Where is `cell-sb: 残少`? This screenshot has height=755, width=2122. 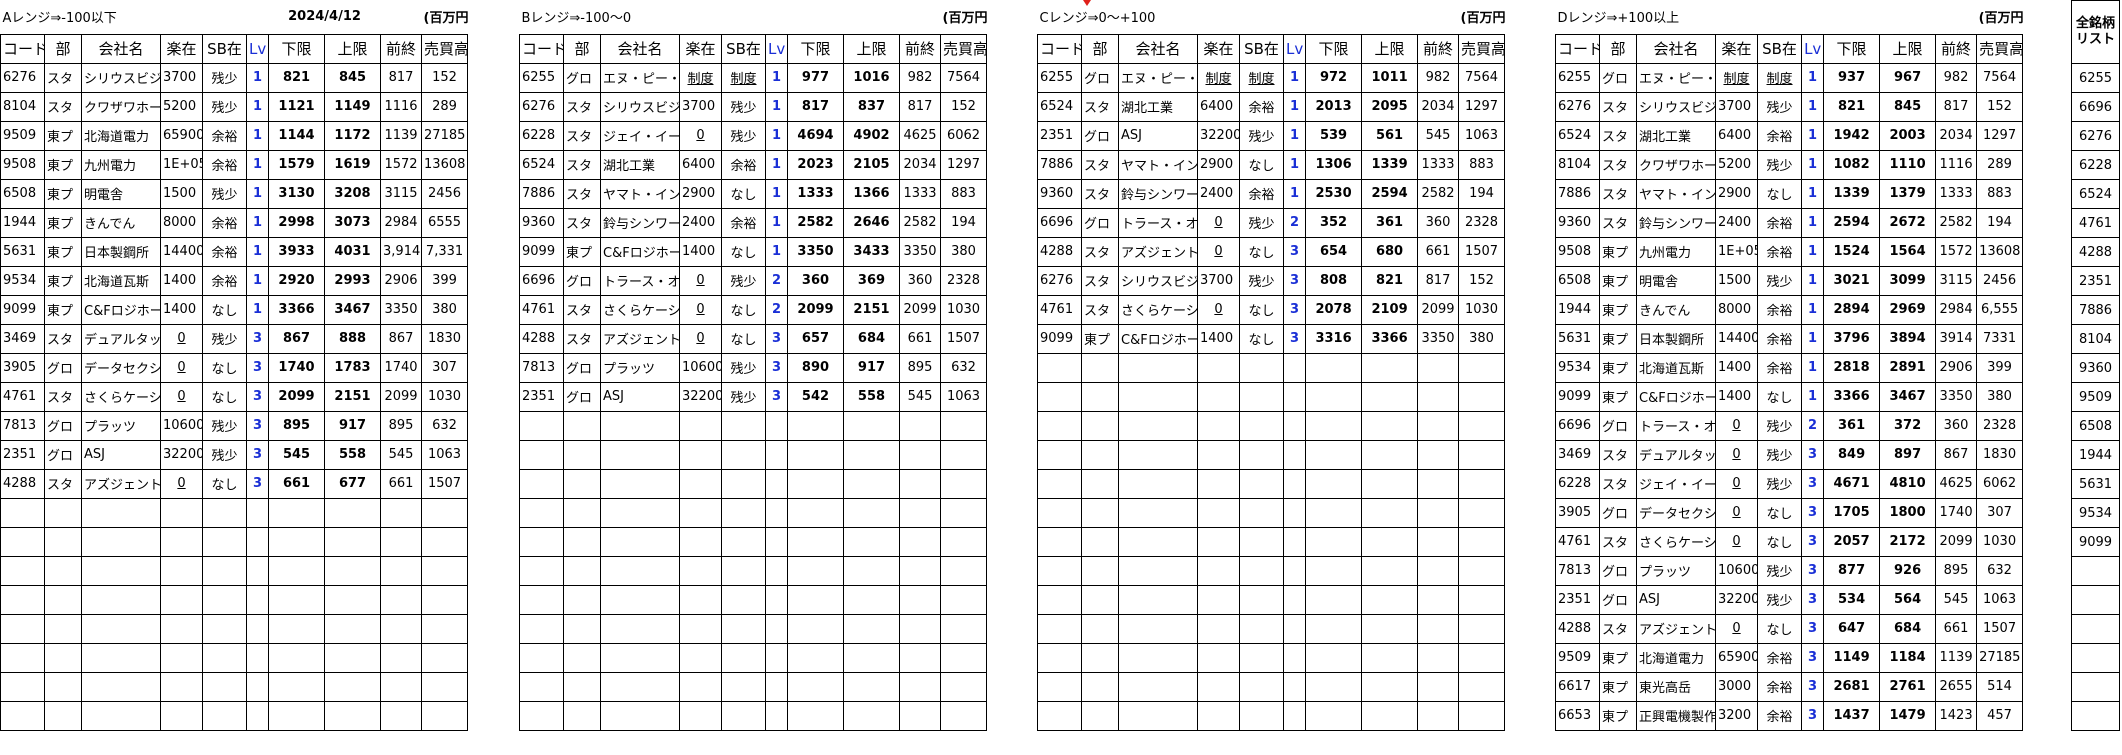 cell-sb: 残少 is located at coordinates (1779, 570).